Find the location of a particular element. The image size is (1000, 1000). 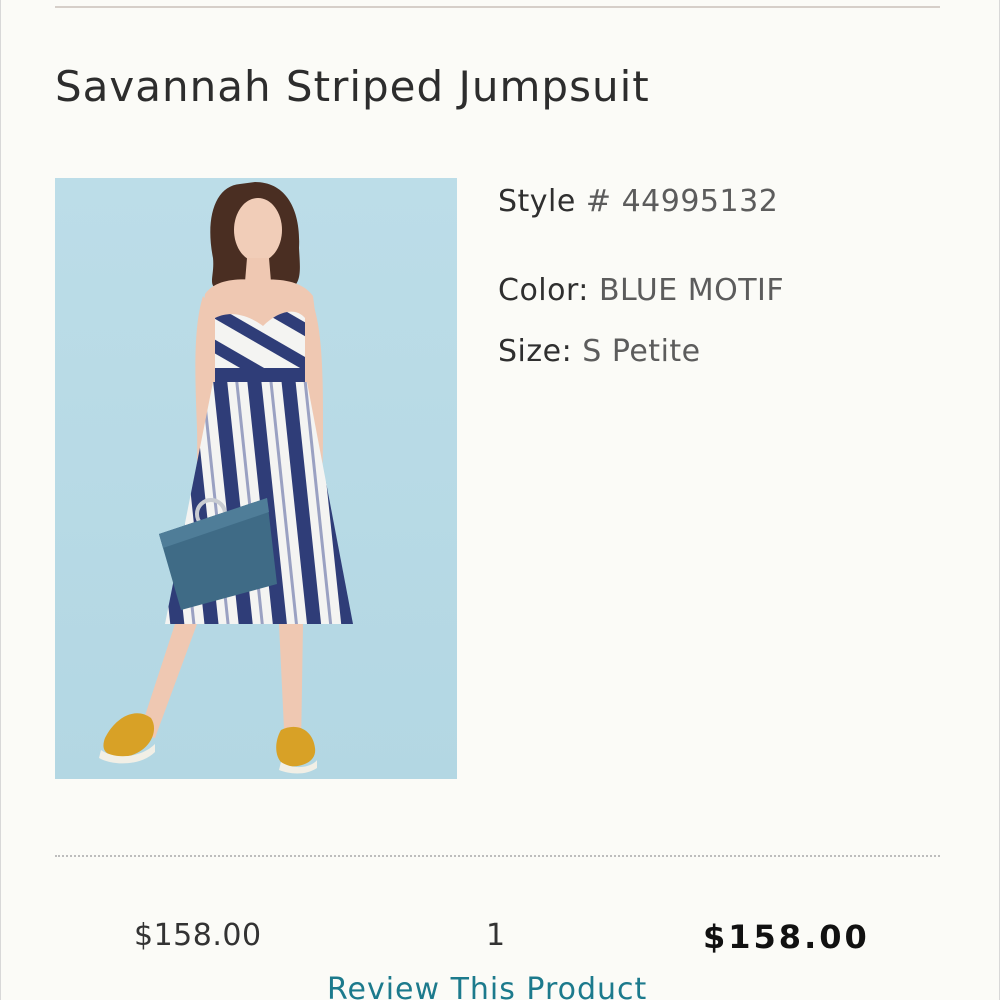

style-row: Style # 44995132 is located at coordinates (638, 201).